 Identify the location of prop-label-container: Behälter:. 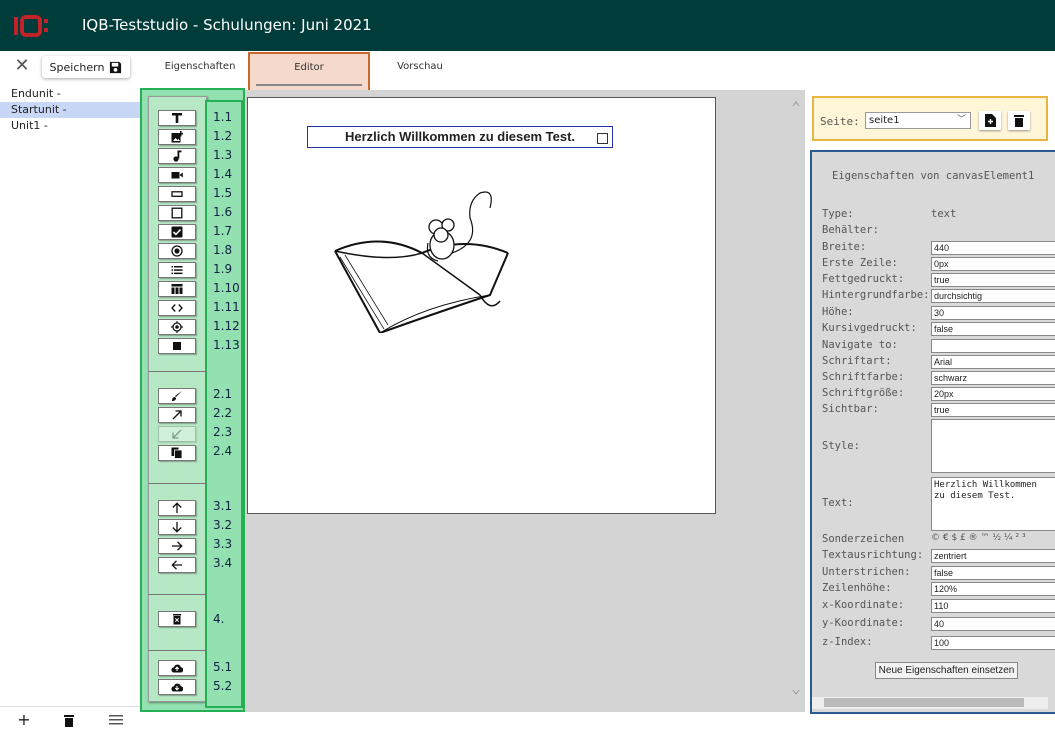
(850, 230).